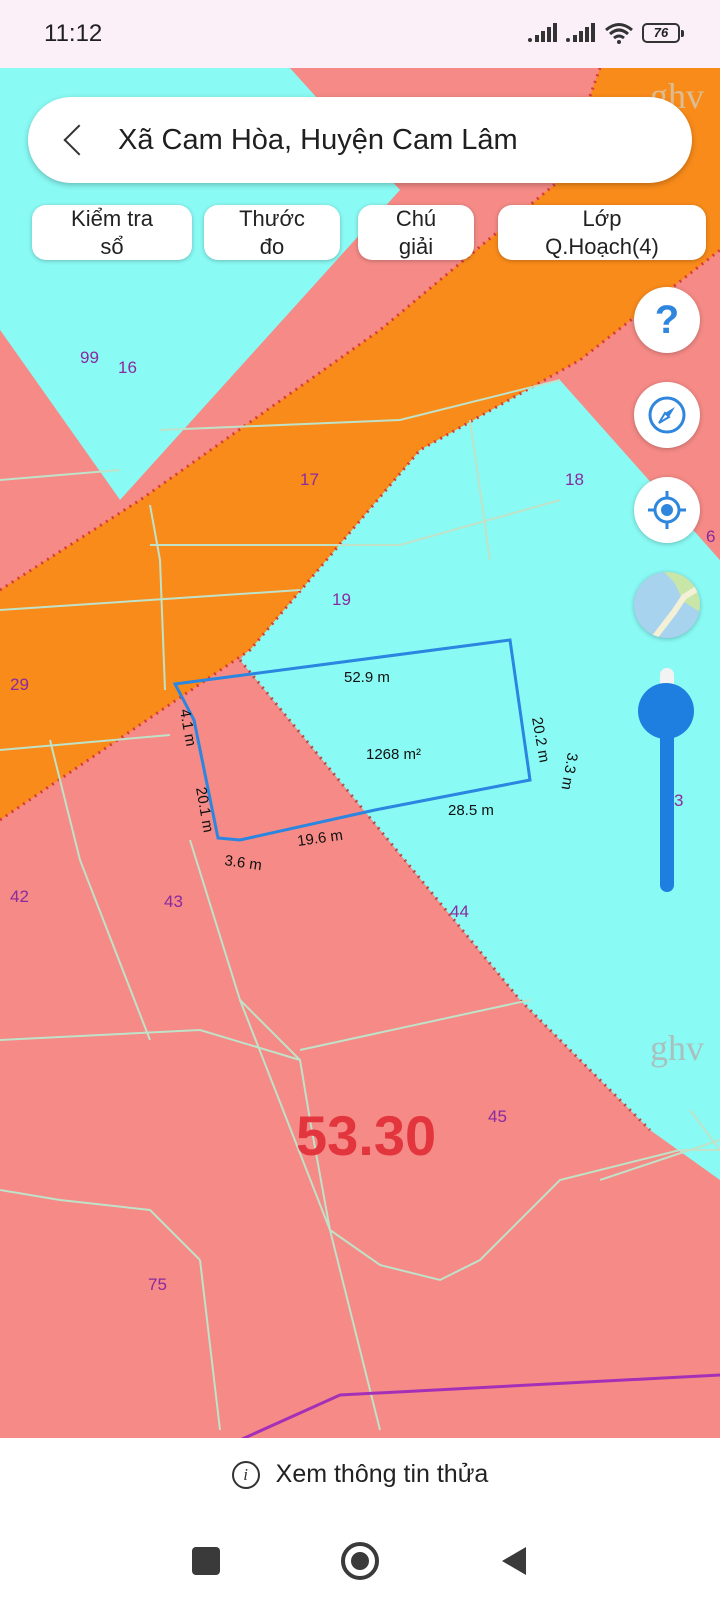 Image resolution: width=720 pixels, height=1601 pixels. Describe the element at coordinates (574, 479) in the screenshot. I see `parcel-number: 18` at that location.